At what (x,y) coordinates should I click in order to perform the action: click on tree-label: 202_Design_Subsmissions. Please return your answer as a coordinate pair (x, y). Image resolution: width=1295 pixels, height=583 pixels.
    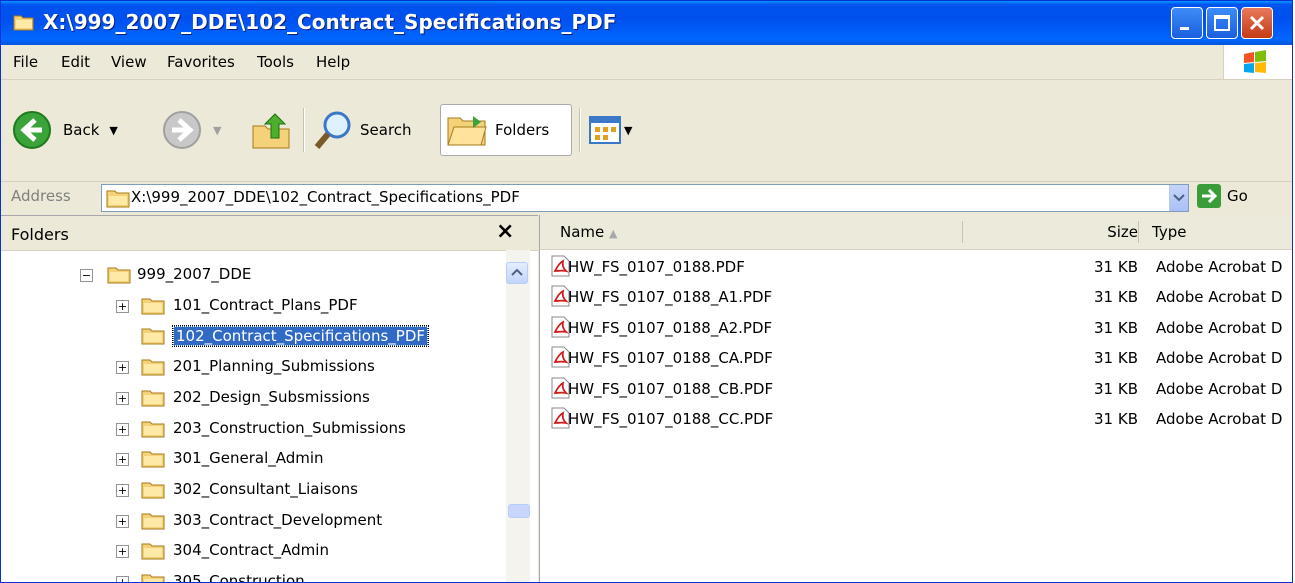
    Looking at the image, I should click on (271, 396).